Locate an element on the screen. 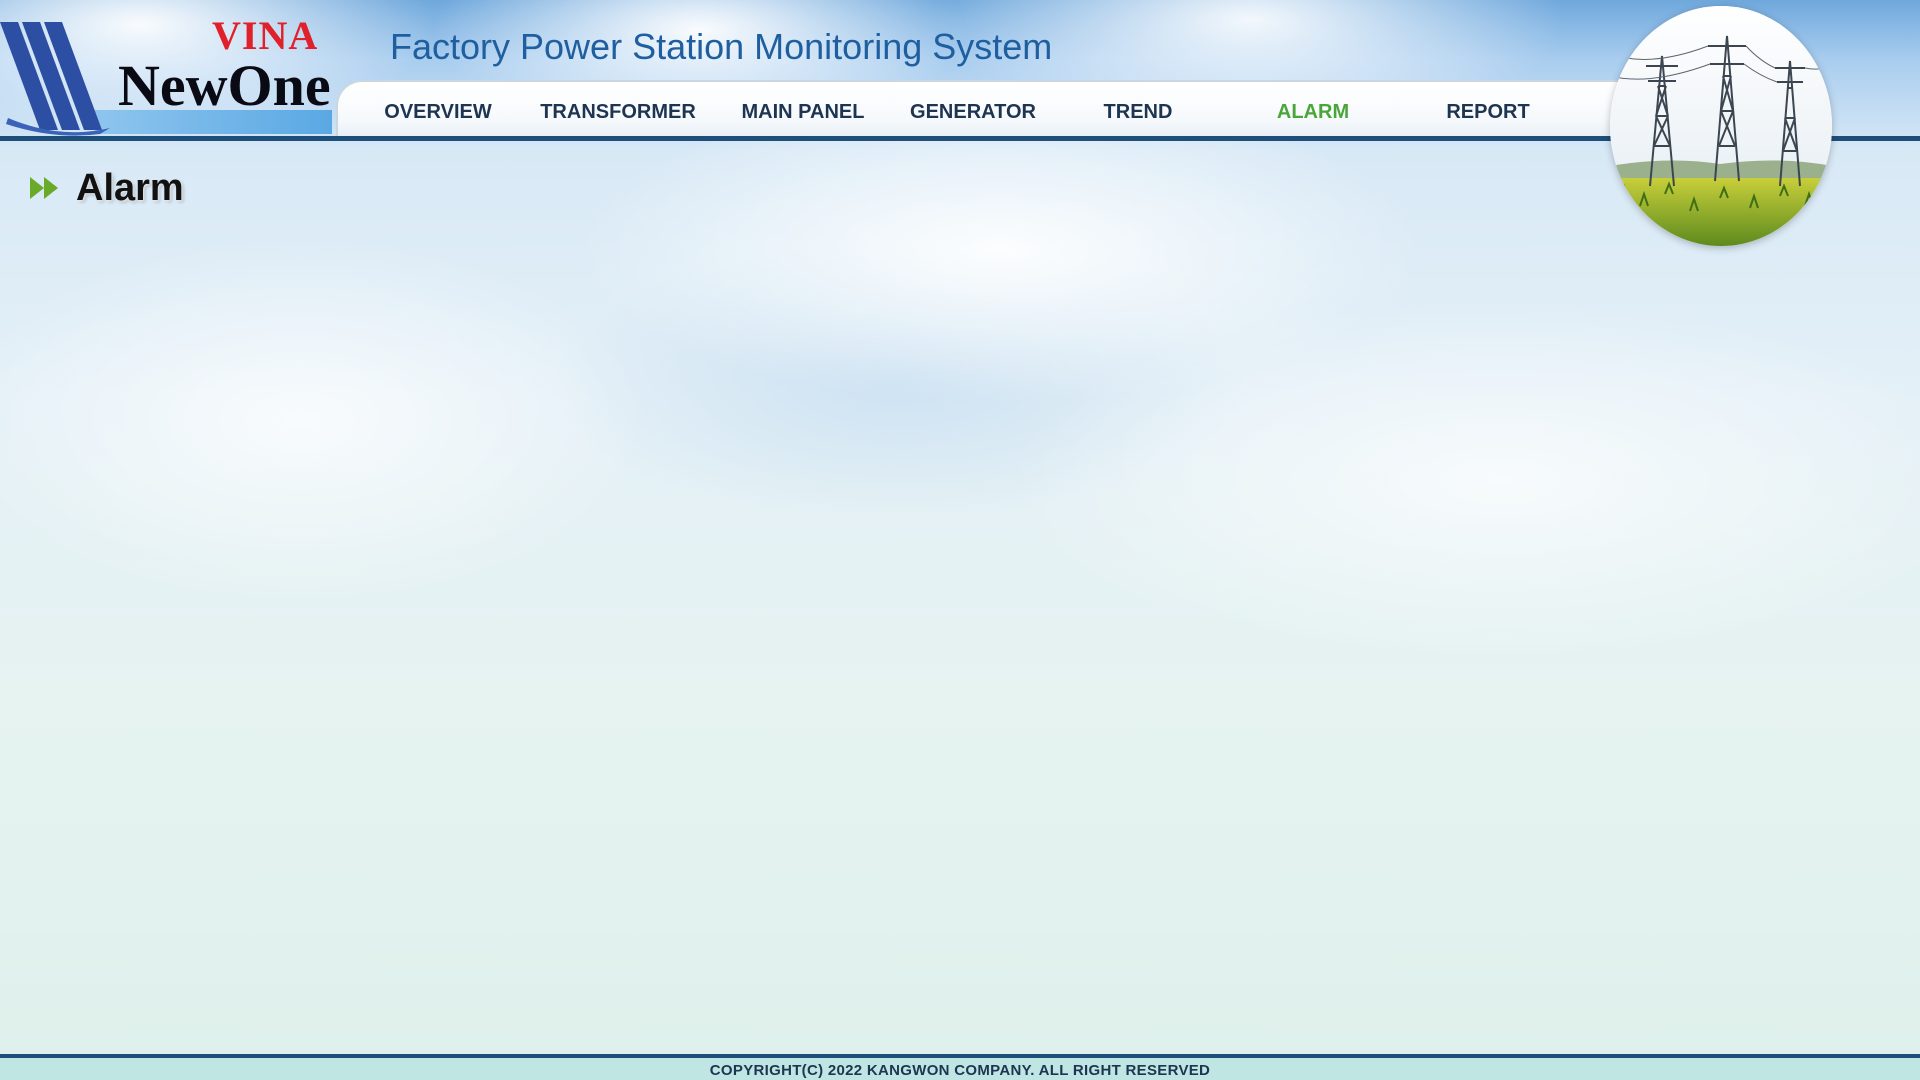 This screenshot has width=1920, height=1080. power-tower-image is located at coordinates (1721, 126).